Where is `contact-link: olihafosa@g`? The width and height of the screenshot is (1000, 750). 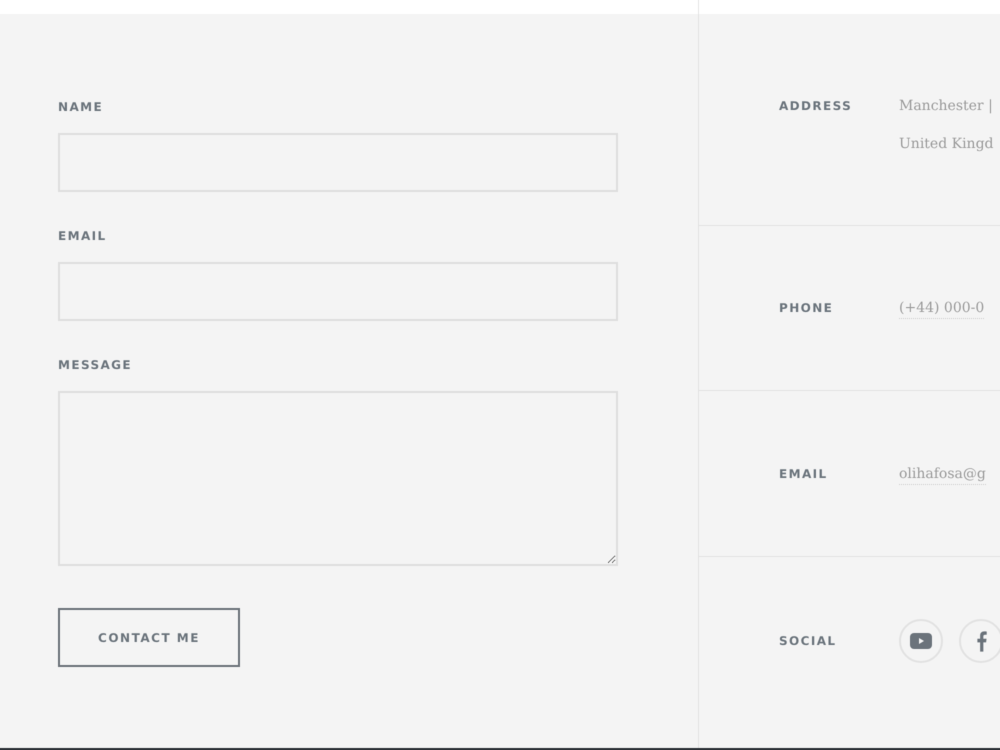 contact-link: olihafosa@g is located at coordinates (942, 474).